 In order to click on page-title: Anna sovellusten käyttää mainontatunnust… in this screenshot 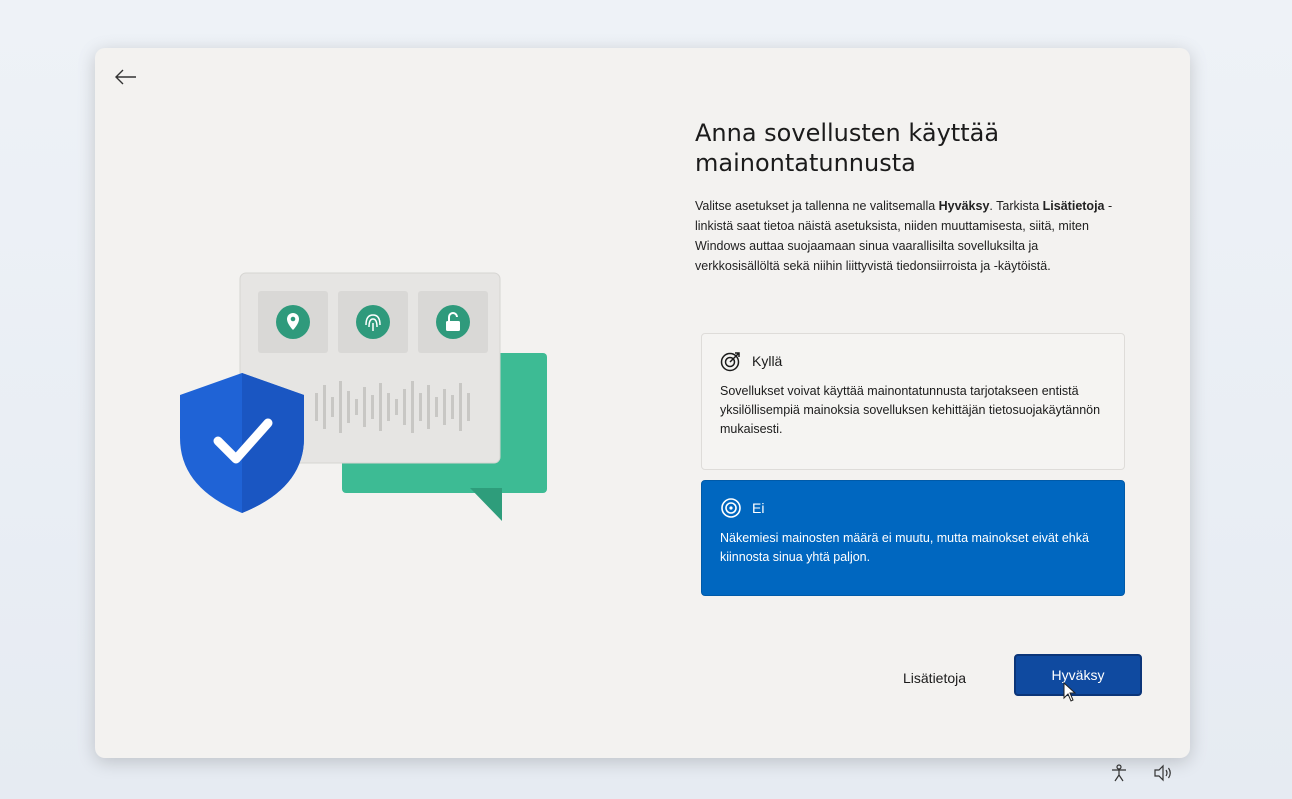, I will do `click(847, 148)`.